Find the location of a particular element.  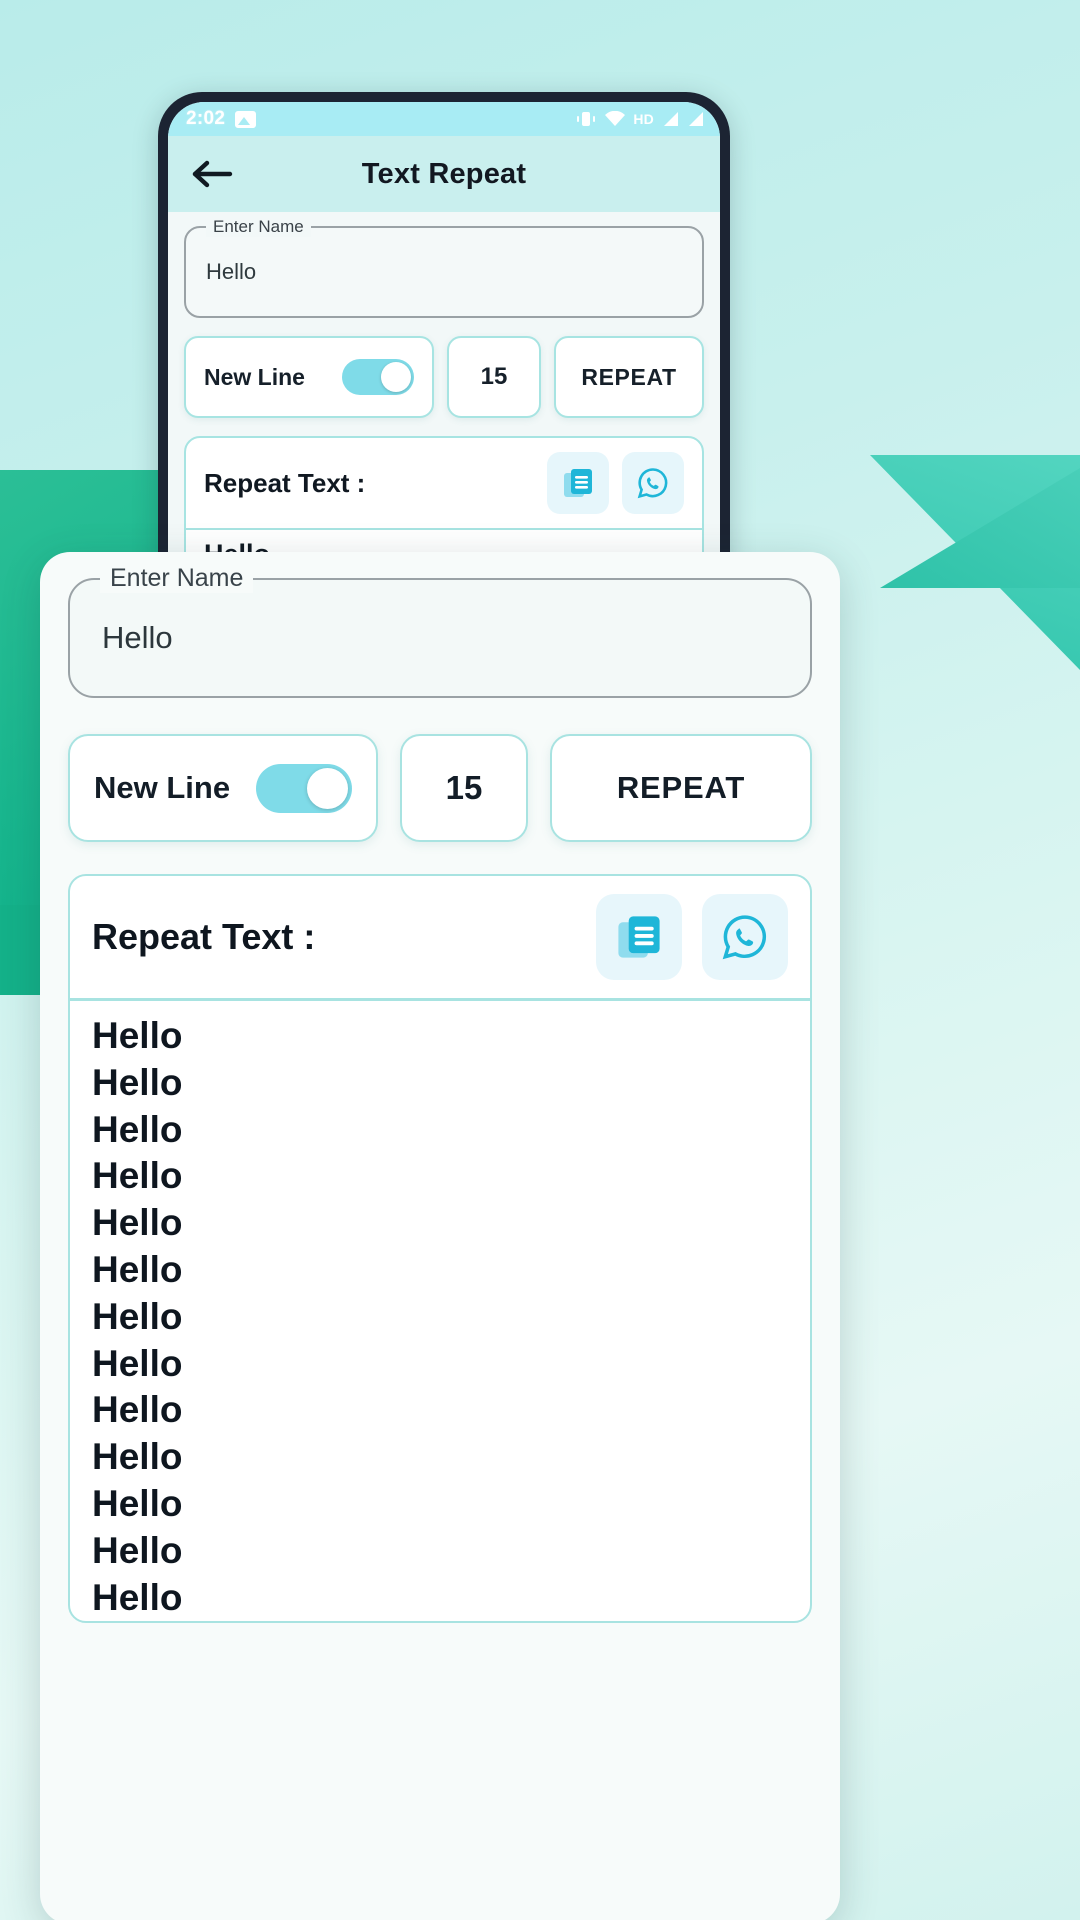

name-field-label: Enter Name is located at coordinates (258, 227).